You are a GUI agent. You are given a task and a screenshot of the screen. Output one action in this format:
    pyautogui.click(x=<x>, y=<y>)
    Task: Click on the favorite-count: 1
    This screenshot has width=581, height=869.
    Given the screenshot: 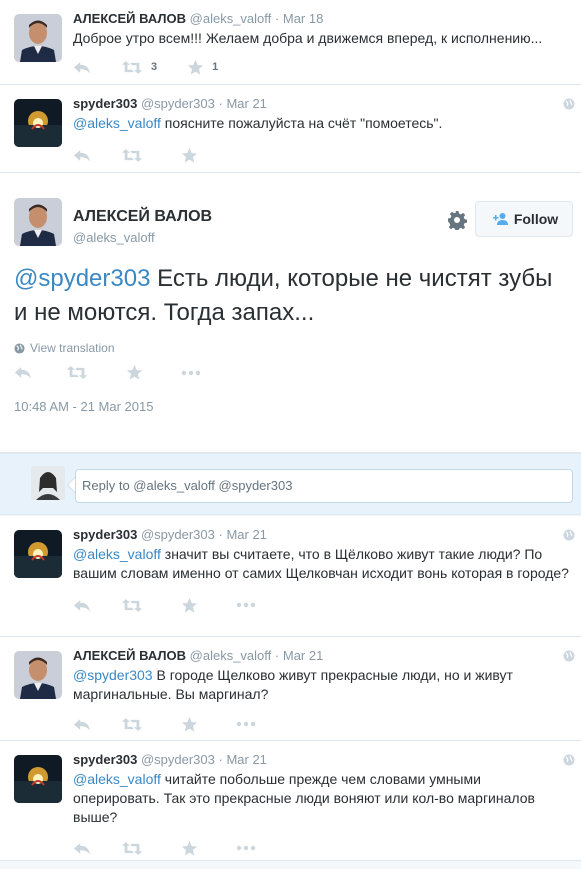 What is the action you would take?
    pyautogui.click(x=215, y=67)
    